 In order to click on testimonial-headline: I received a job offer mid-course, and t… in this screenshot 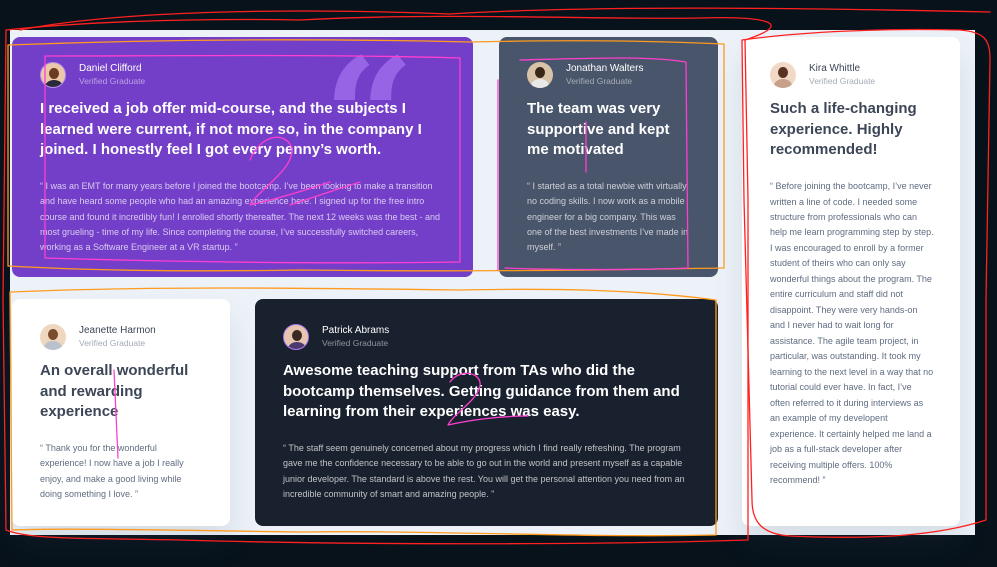, I will do `click(231, 129)`.